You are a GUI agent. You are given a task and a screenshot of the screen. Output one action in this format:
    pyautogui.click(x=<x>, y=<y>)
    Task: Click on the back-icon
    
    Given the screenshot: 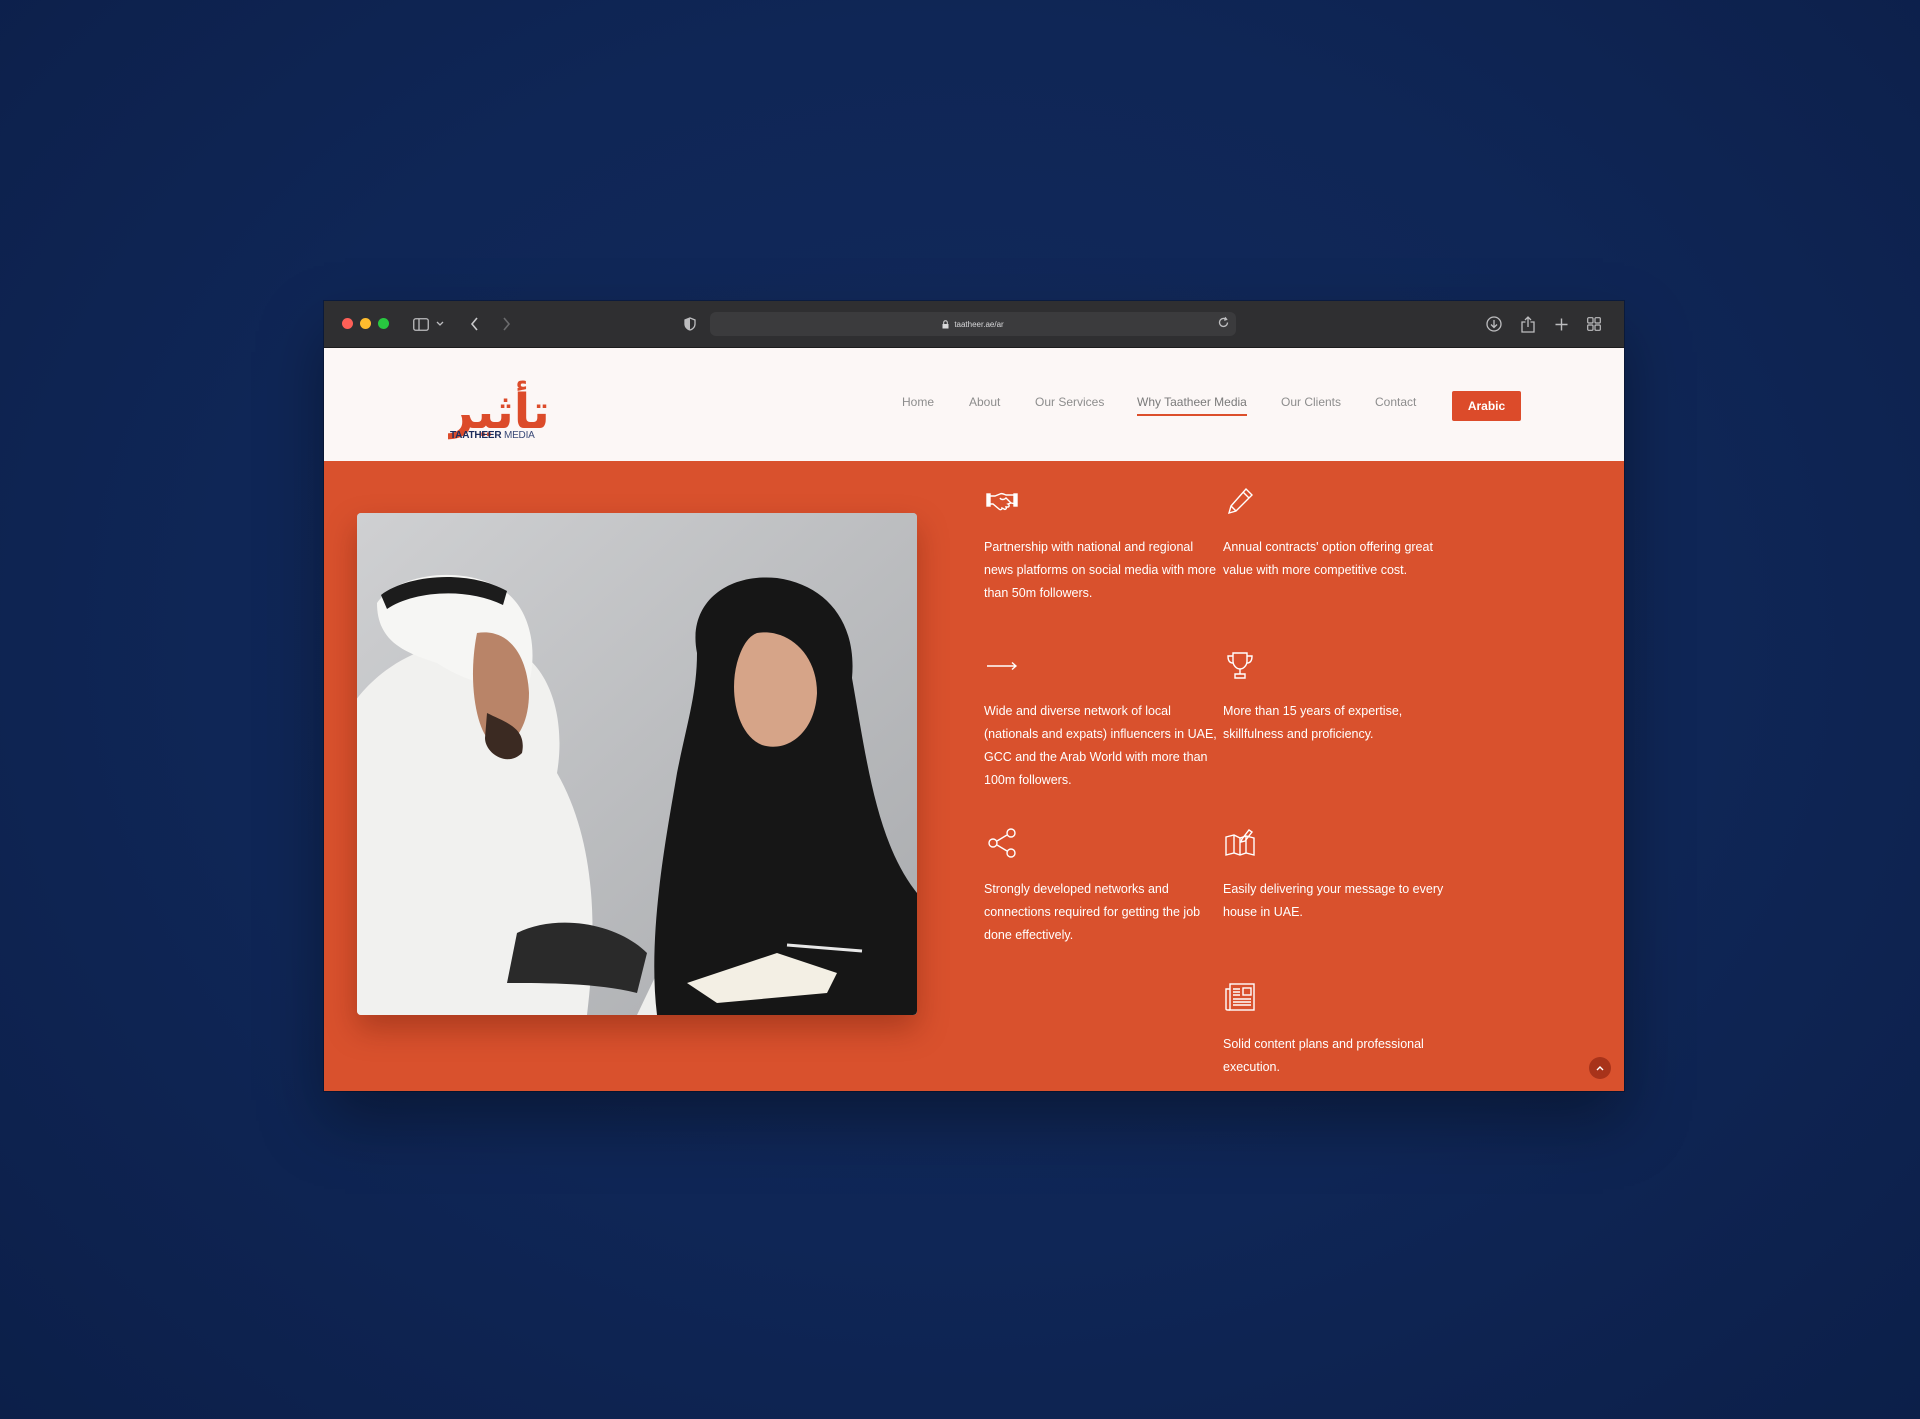 What is the action you would take?
    pyautogui.click(x=474, y=324)
    